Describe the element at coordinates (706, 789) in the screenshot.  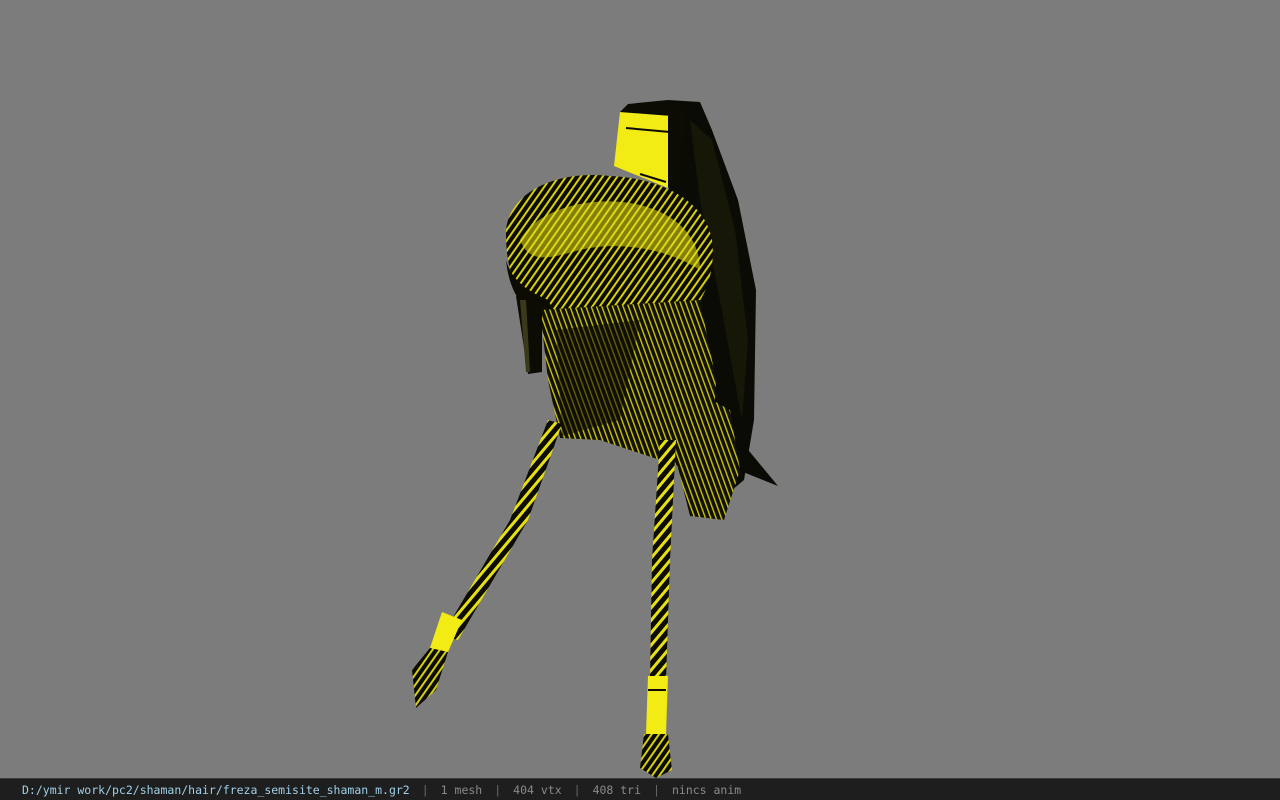
I see `animation-status-label: nincs anim` at that location.